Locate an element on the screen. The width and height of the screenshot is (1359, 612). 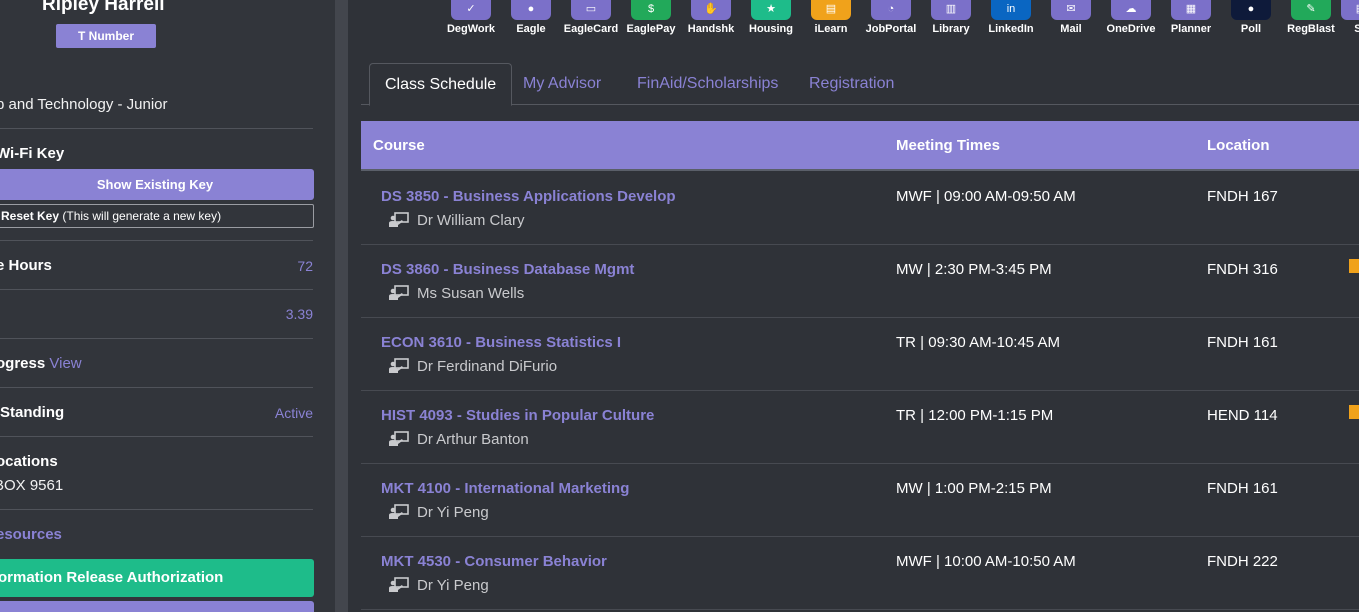
app-library: ▥ Library is located at coordinates (951, 17).